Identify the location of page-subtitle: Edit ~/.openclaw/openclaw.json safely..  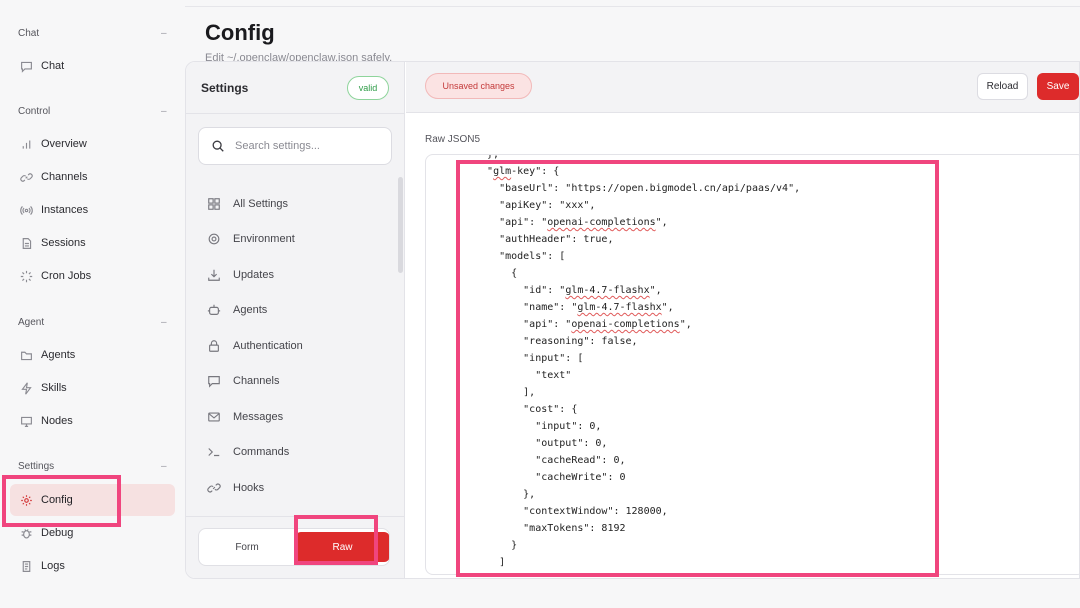
(299, 56).